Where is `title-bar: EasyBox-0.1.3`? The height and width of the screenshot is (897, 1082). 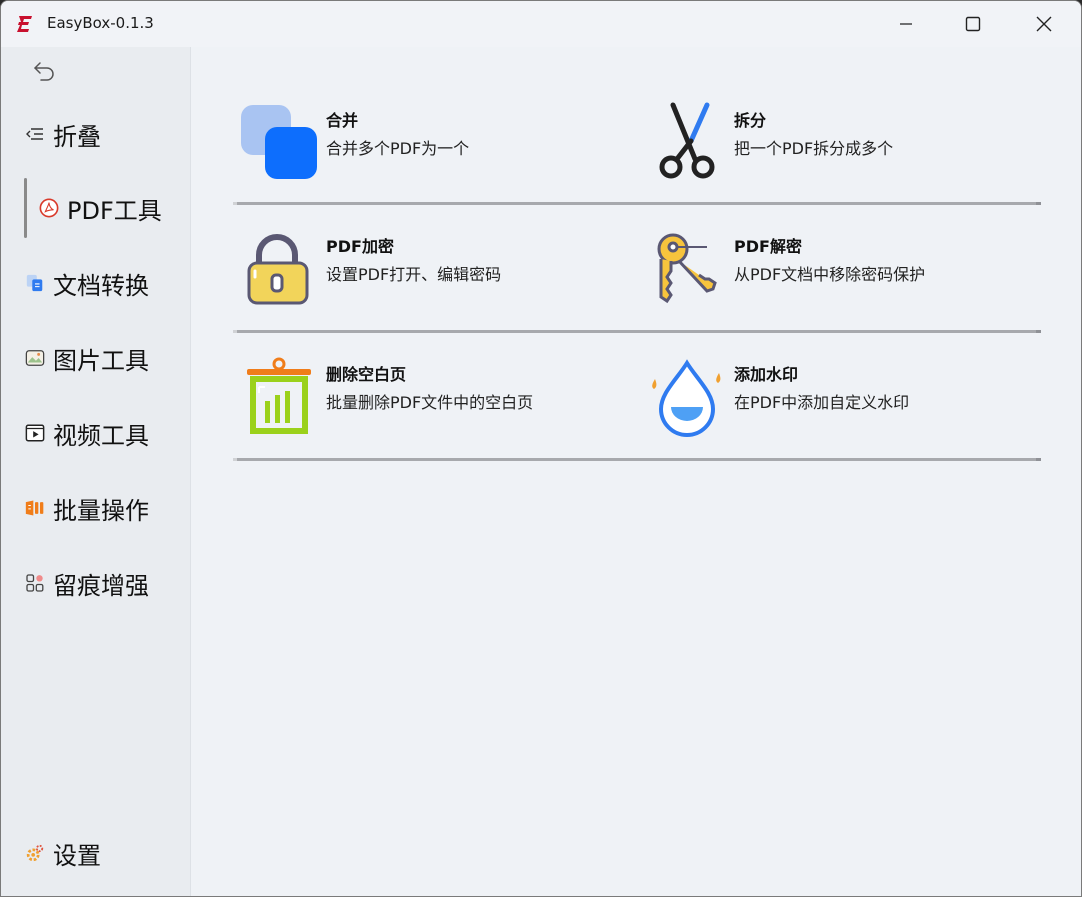 title-bar: EasyBox-0.1.3 is located at coordinates (541, 24).